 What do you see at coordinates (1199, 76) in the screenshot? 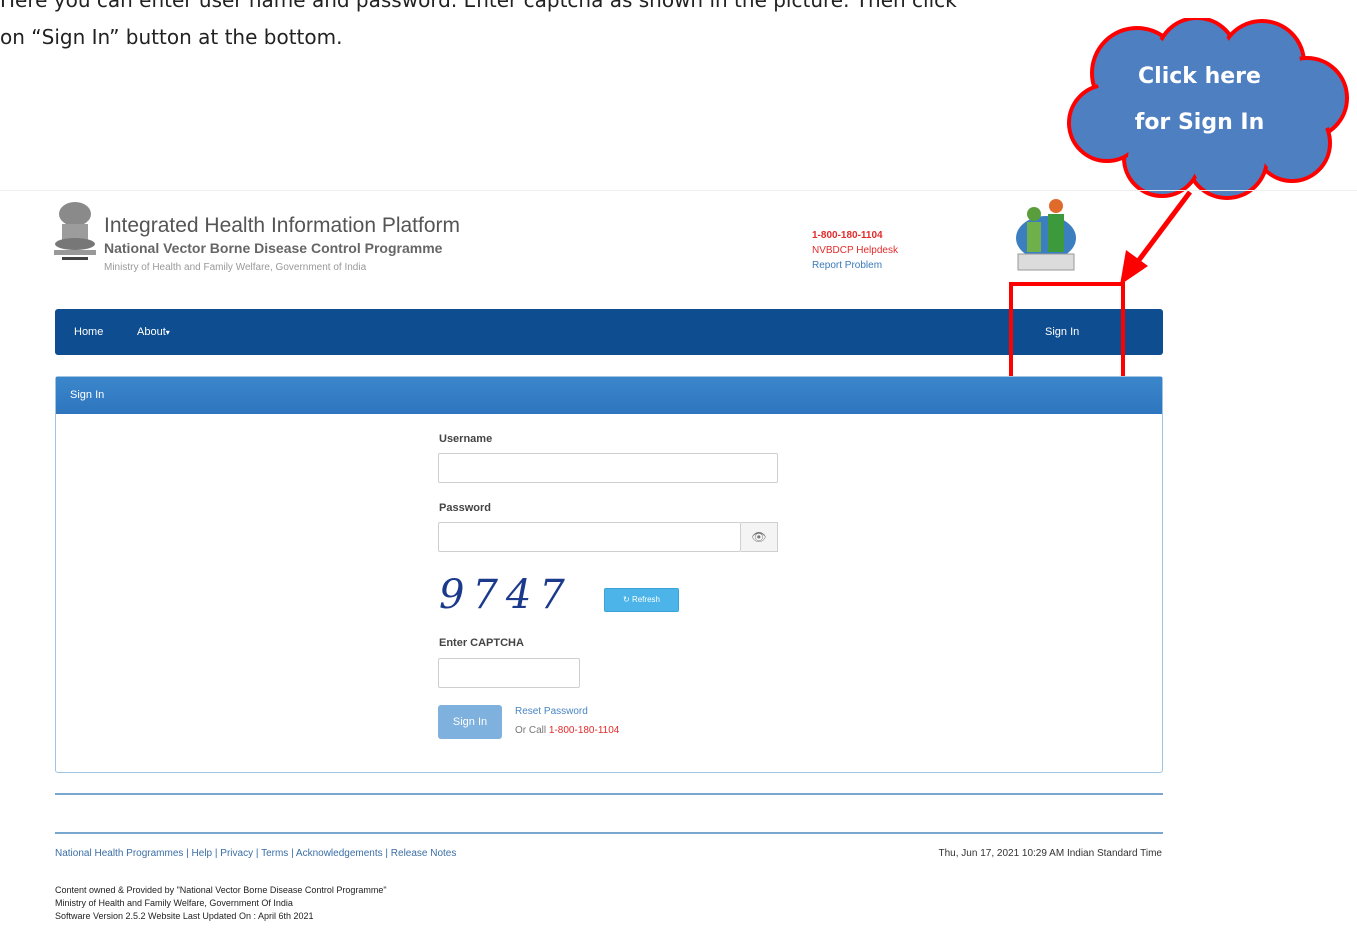
I see `callout-line-1: Click here` at bounding box center [1199, 76].